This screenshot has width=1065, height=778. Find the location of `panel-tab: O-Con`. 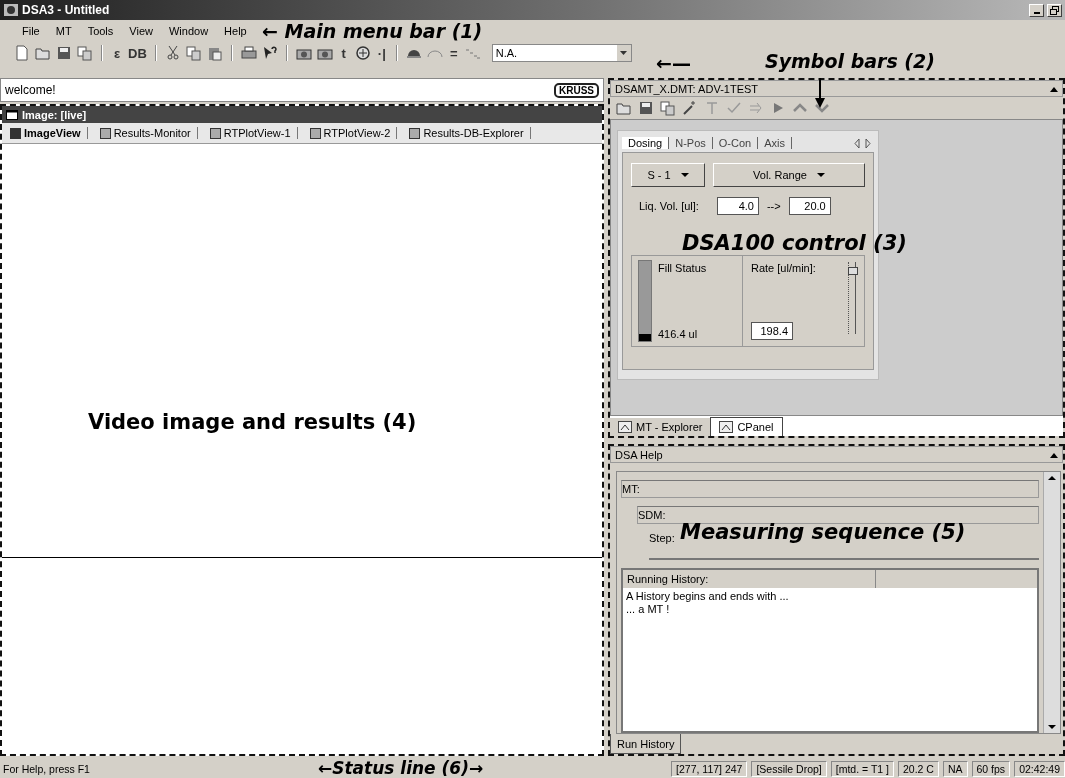

panel-tab: O-Con is located at coordinates (735, 143).